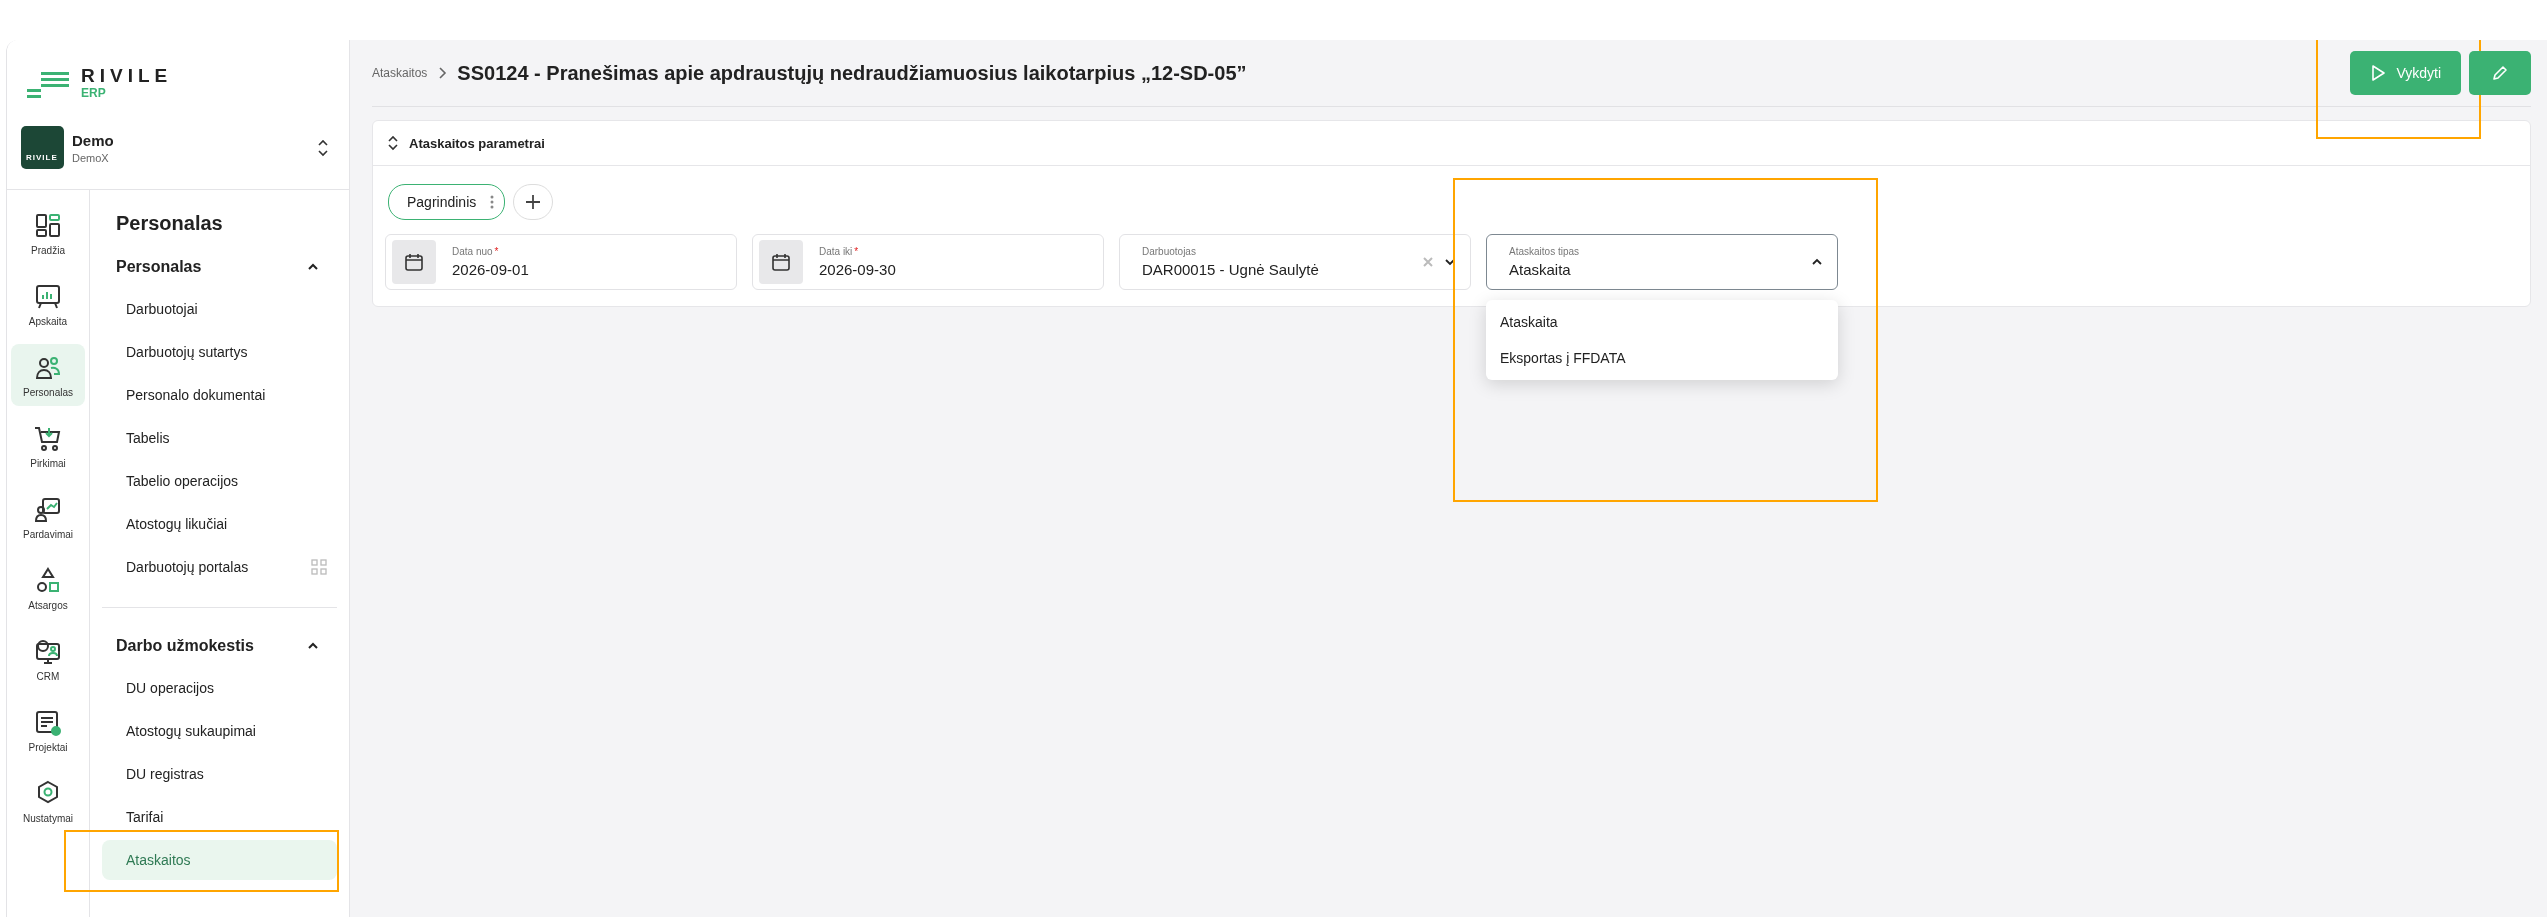  What do you see at coordinates (48, 659) in the screenshot?
I see `module-tab: CRM` at bounding box center [48, 659].